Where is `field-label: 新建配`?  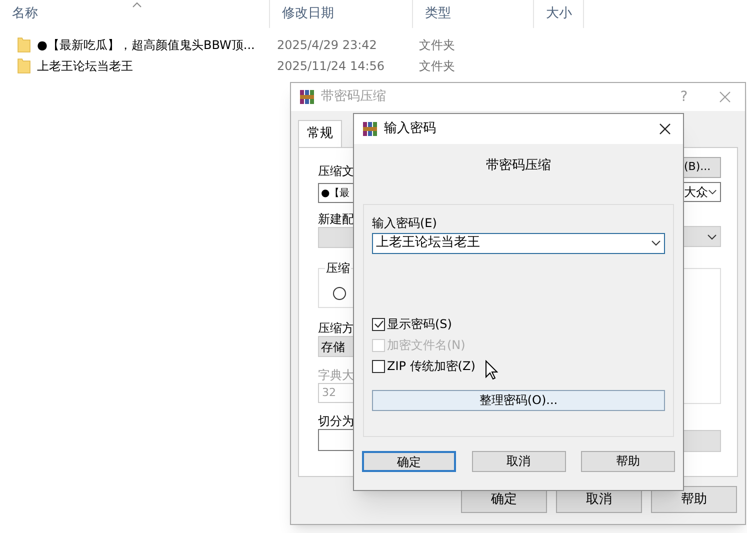
field-label: 新建配 is located at coordinates (336, 219).